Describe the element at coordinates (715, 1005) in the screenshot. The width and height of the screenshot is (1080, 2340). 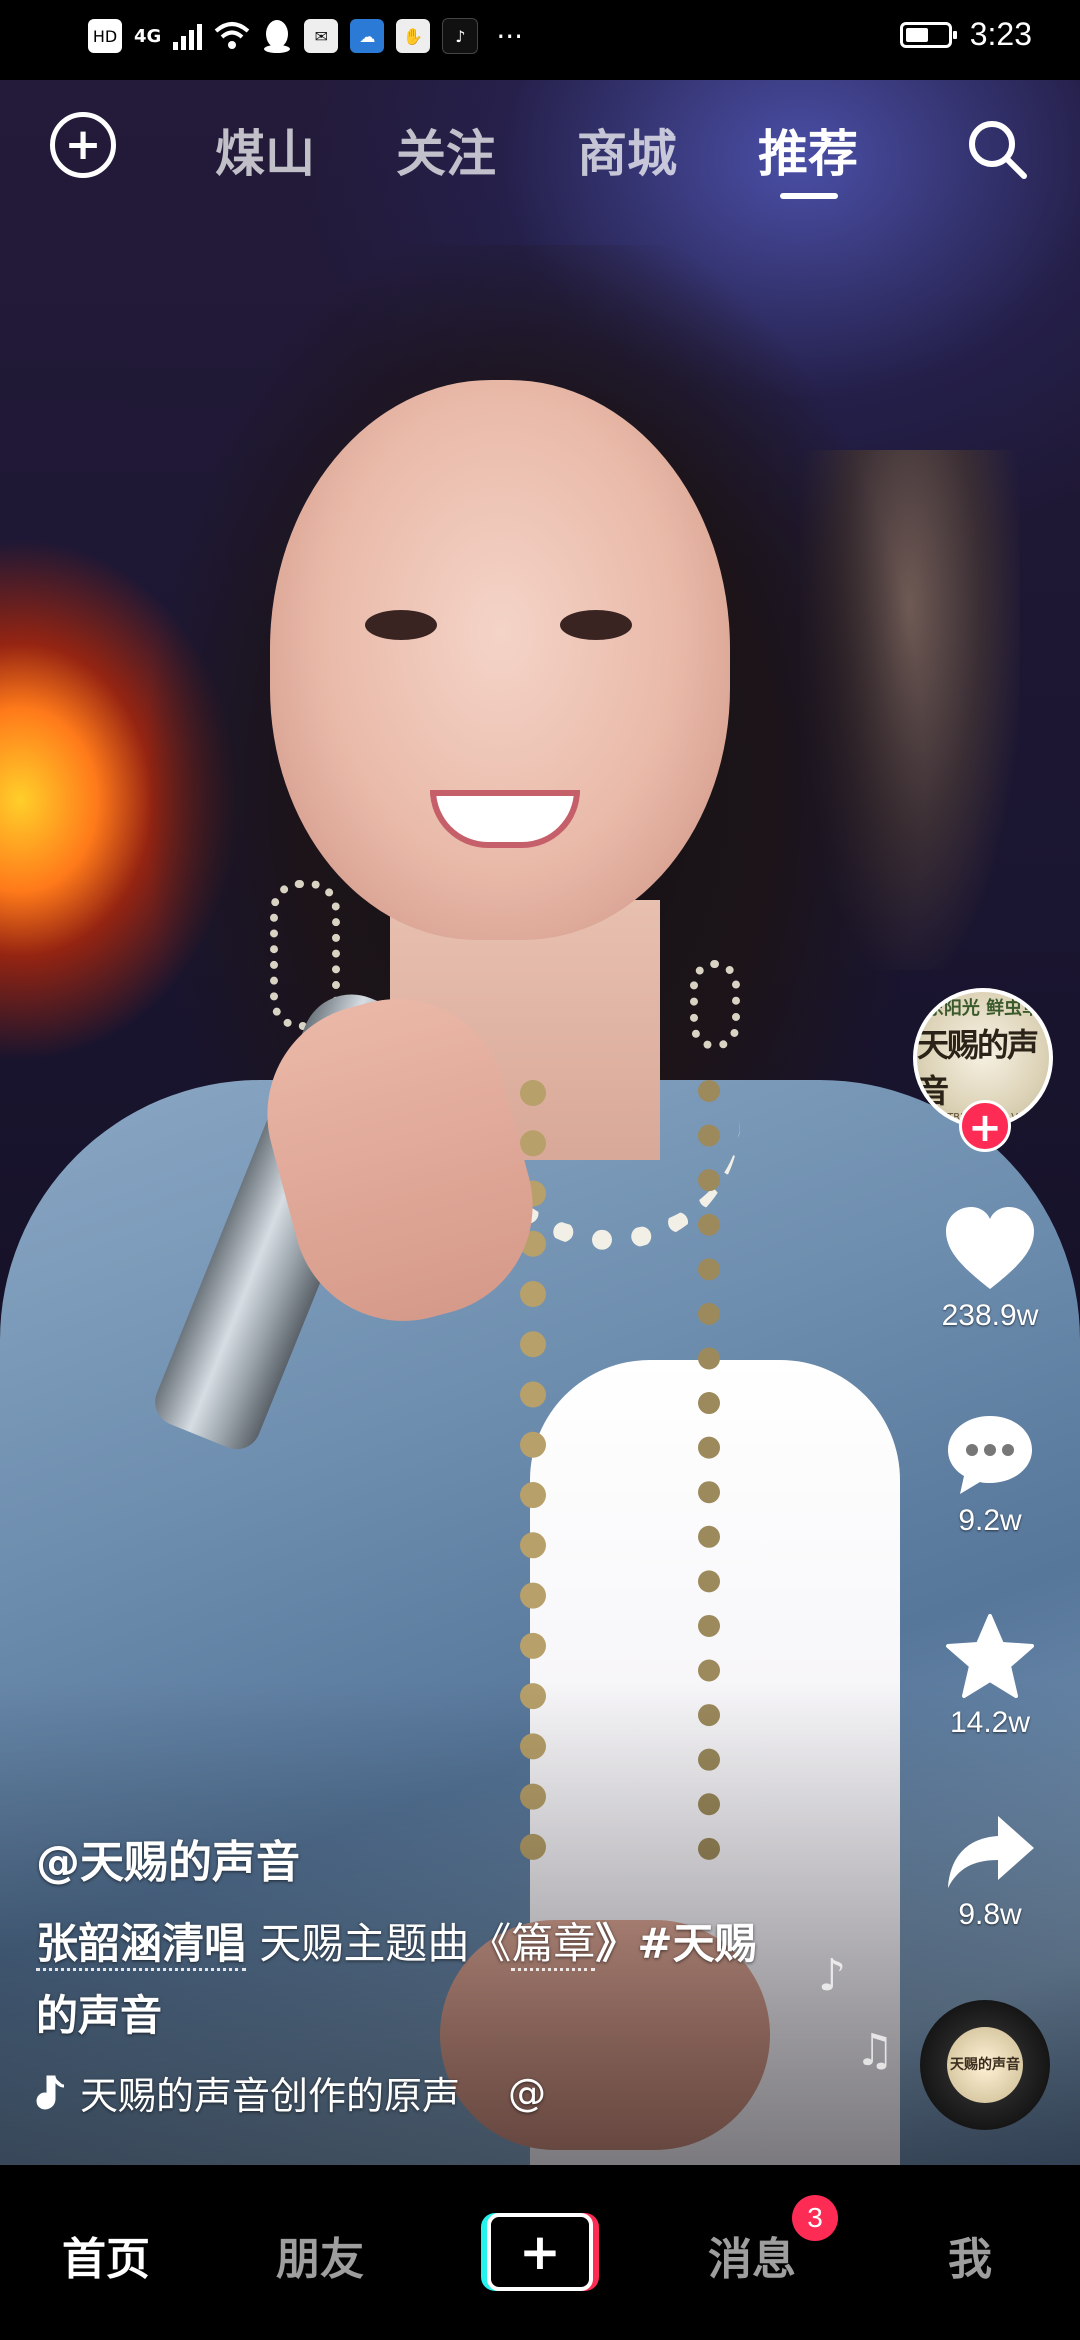
I see `right-earring` at that location.